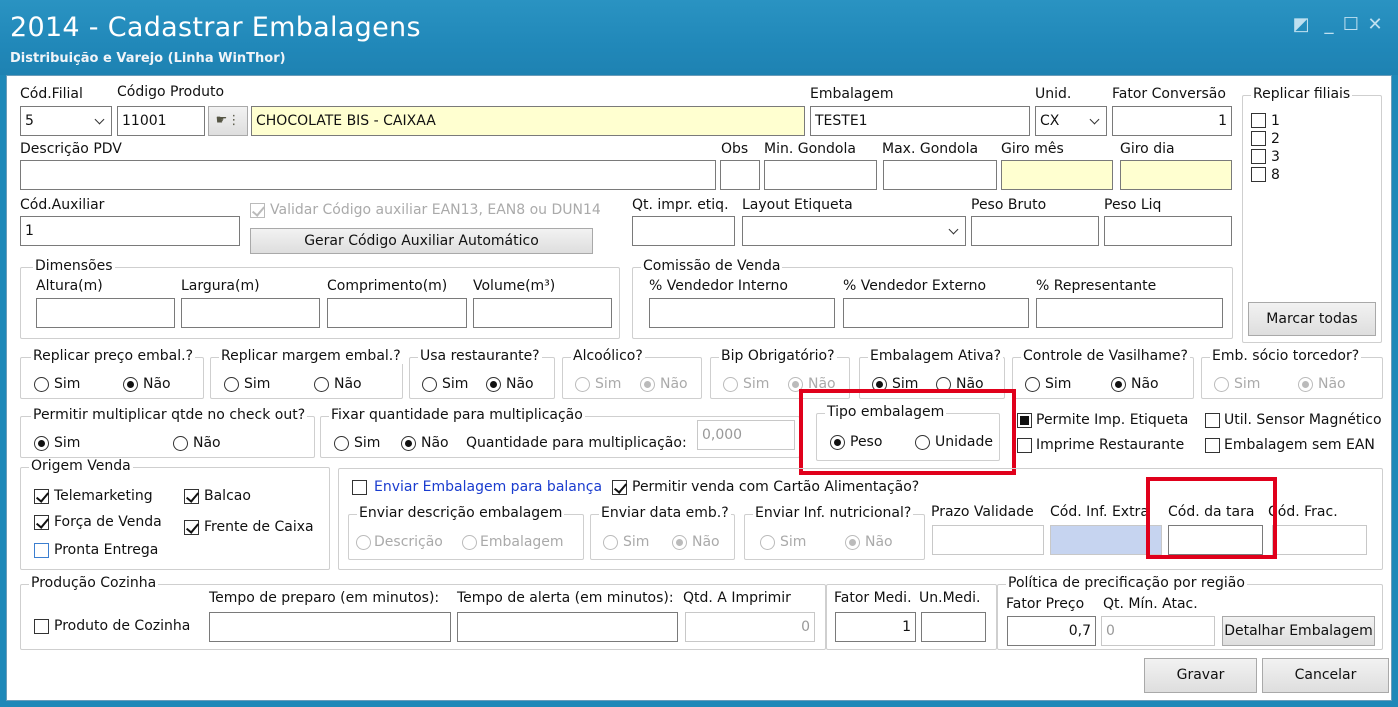 This screenshot has height=707, width=1398. Describe the element at coordinates (1375, 25) in the screenshot. I see `close-icon: ✕` at that location.